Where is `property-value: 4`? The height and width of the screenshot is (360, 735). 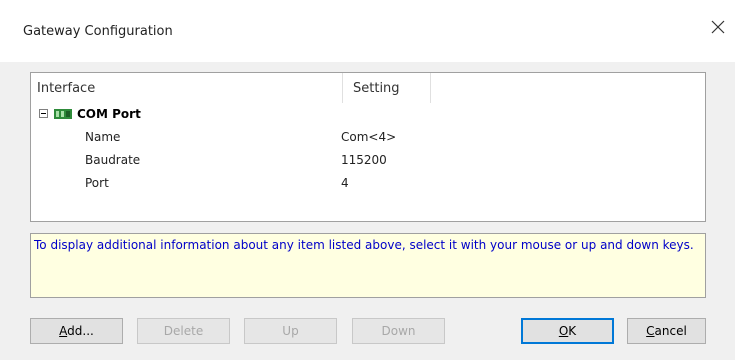 property-value: 4 is located at coordinates (345, 183).